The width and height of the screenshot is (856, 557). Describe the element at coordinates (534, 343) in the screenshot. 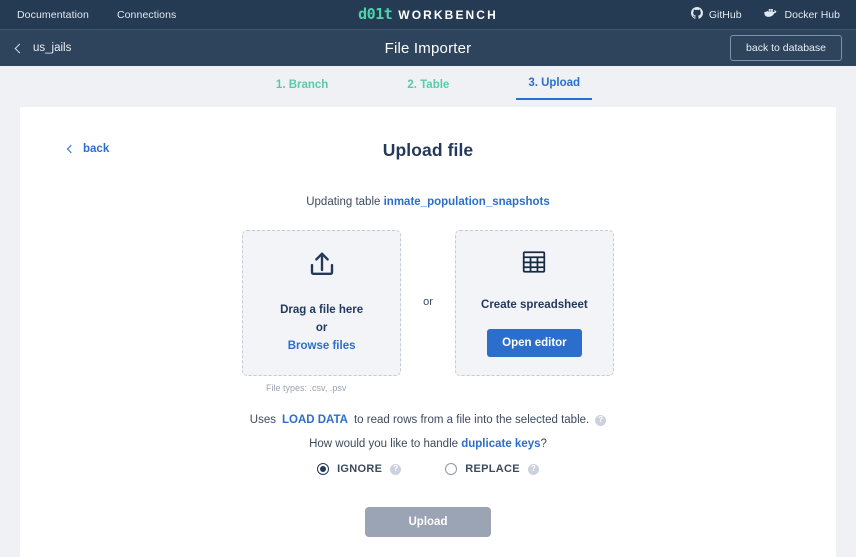

I see `open-editor-button: Open editor` at that location.